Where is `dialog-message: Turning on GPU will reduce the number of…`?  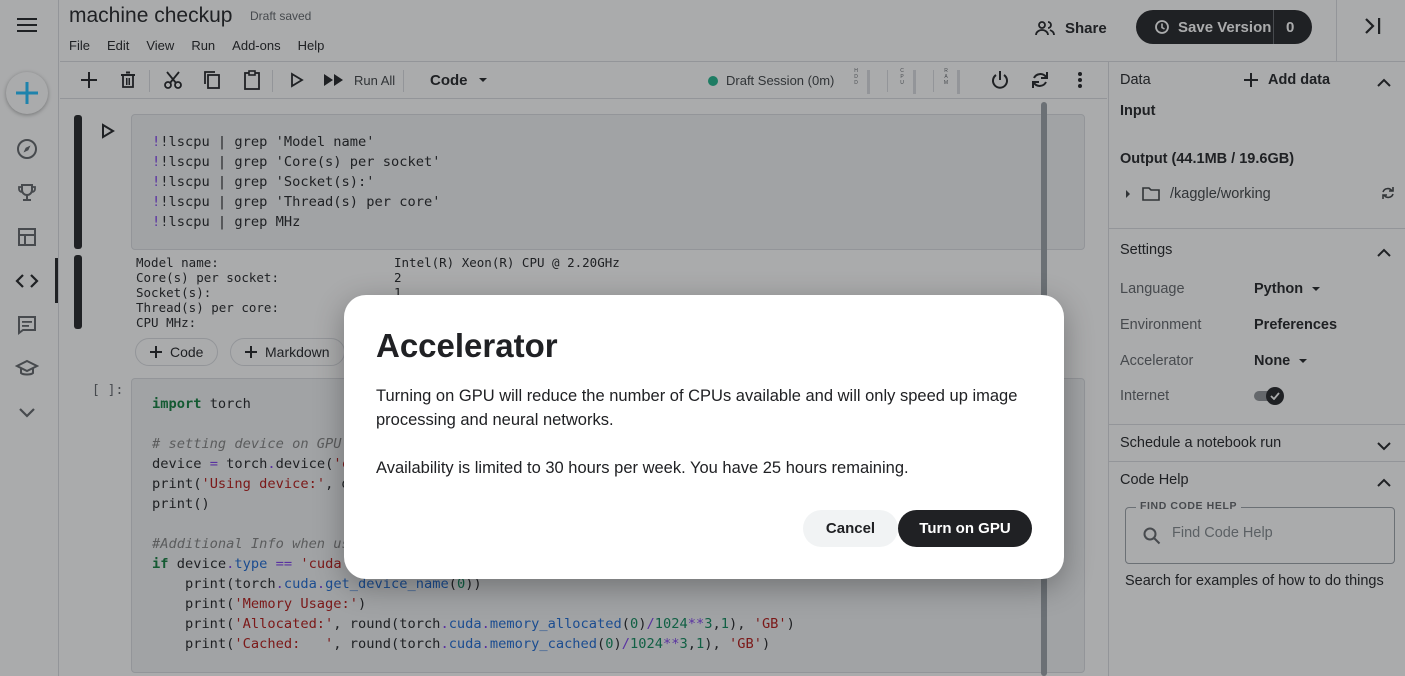 dialog-message: Turning on GPU will reduce the number of… is located at coordinates (697, 408).